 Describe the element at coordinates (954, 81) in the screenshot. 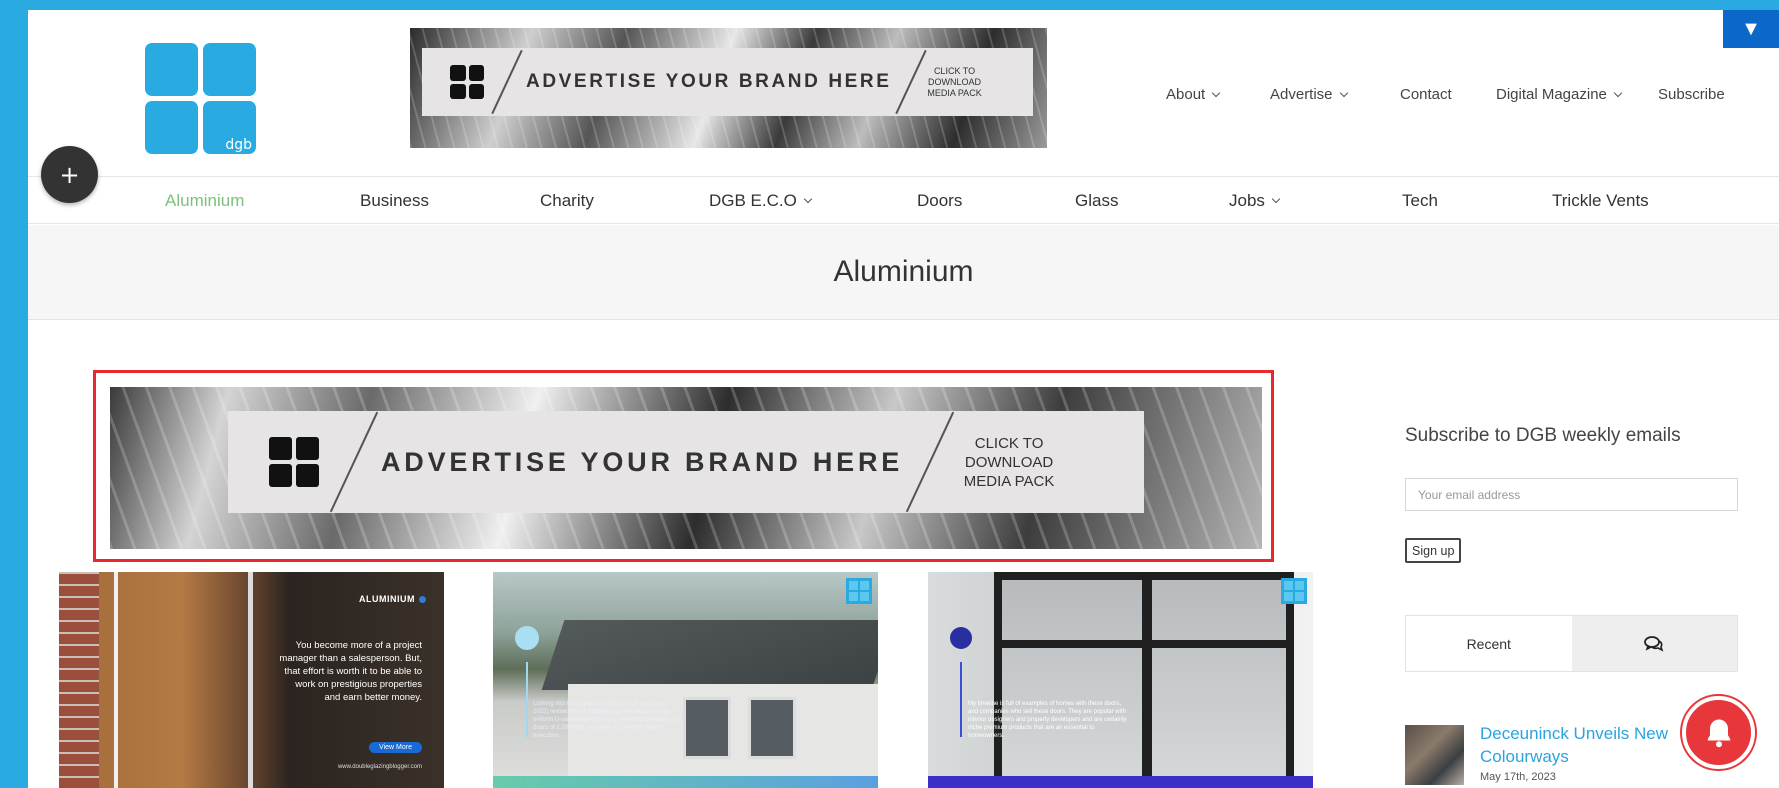

I see `header-ad-cta: CLICK TO DOWNLOAD MEDIA PACK` at that location.